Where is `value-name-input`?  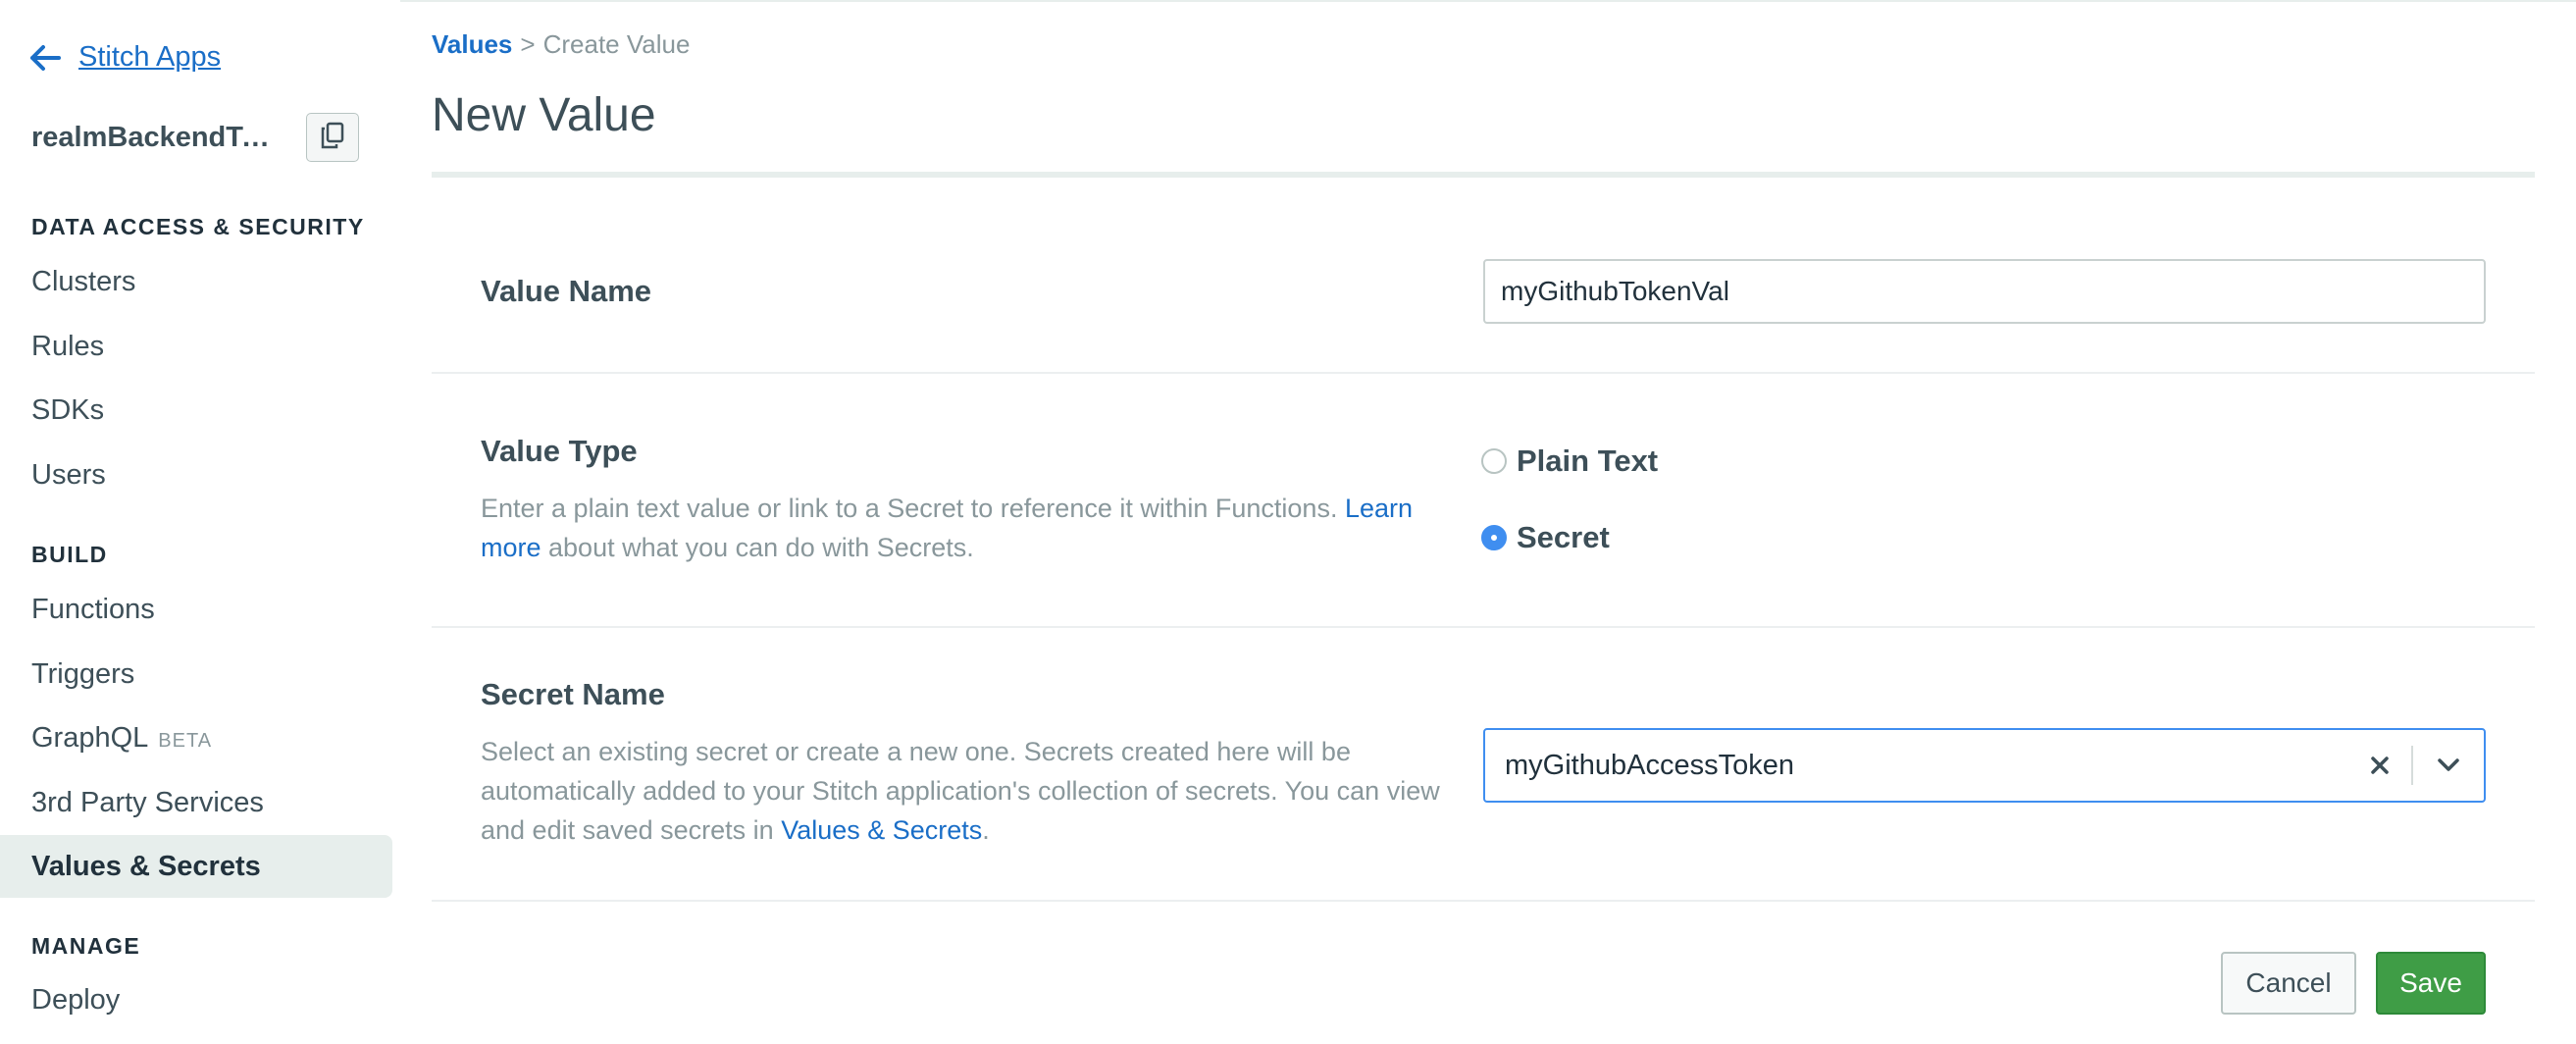 value-name-input is located at coordinates (1984, 291).